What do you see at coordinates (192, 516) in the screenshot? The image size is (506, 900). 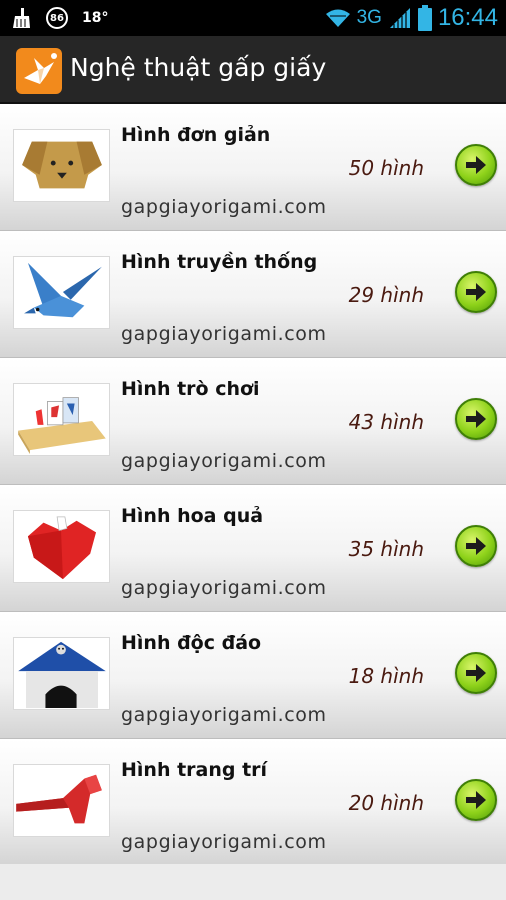 I see `item-title: Hình hoa quả` at bounding box center [192, 516].